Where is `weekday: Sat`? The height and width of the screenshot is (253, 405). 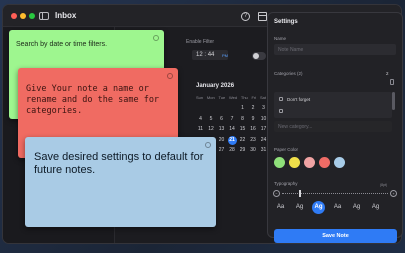
weekday: Sat is located at coordinates (262, 97).